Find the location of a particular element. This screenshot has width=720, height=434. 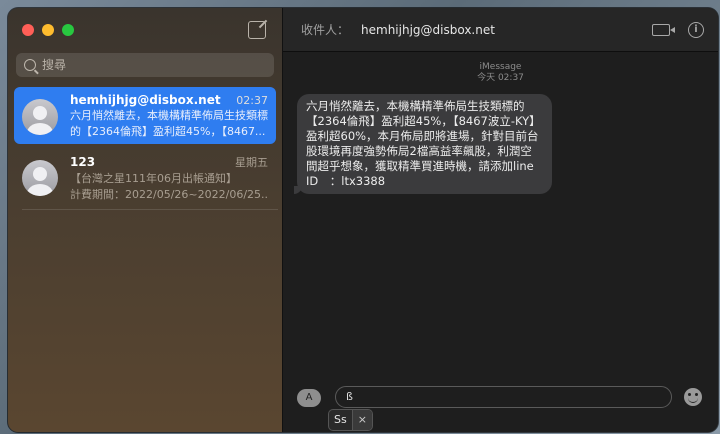

conversation-name: hemhijhjg@disbox.net is located at coordinates (145, 100).